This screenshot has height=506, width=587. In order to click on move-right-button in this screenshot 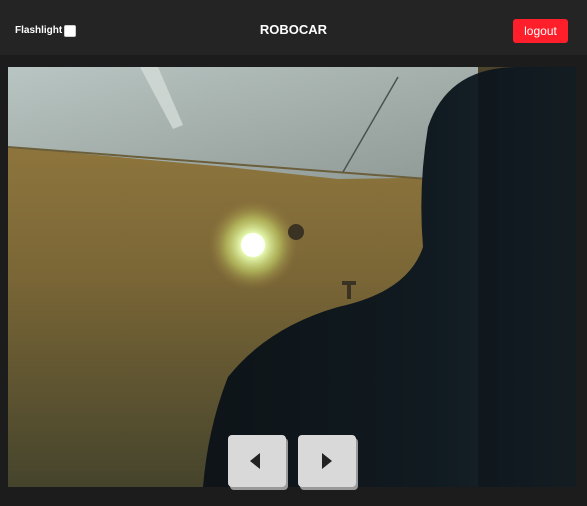, I will do `click(327, 461)`.